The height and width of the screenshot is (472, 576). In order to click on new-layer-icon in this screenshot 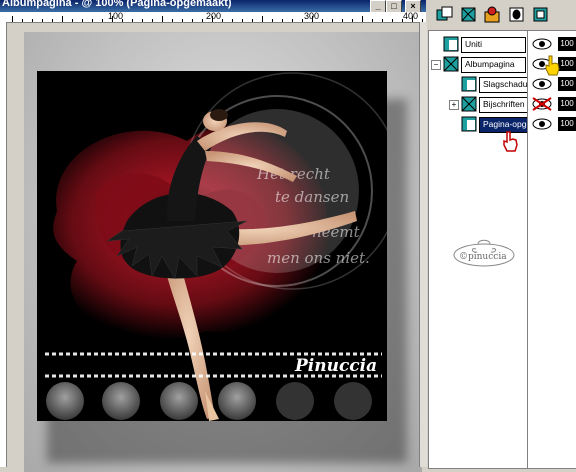, I will do `click(444, 14)`.